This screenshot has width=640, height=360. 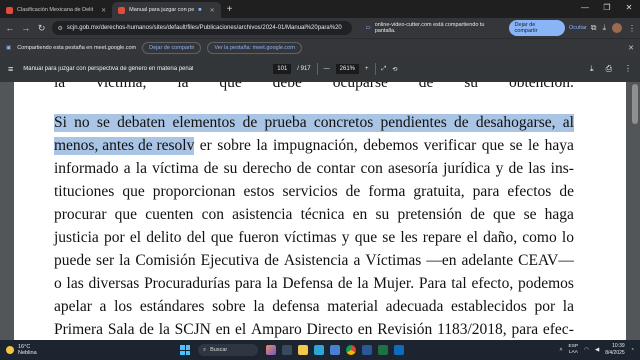 I want to click on excel-icon, so click(x=383, y=350).